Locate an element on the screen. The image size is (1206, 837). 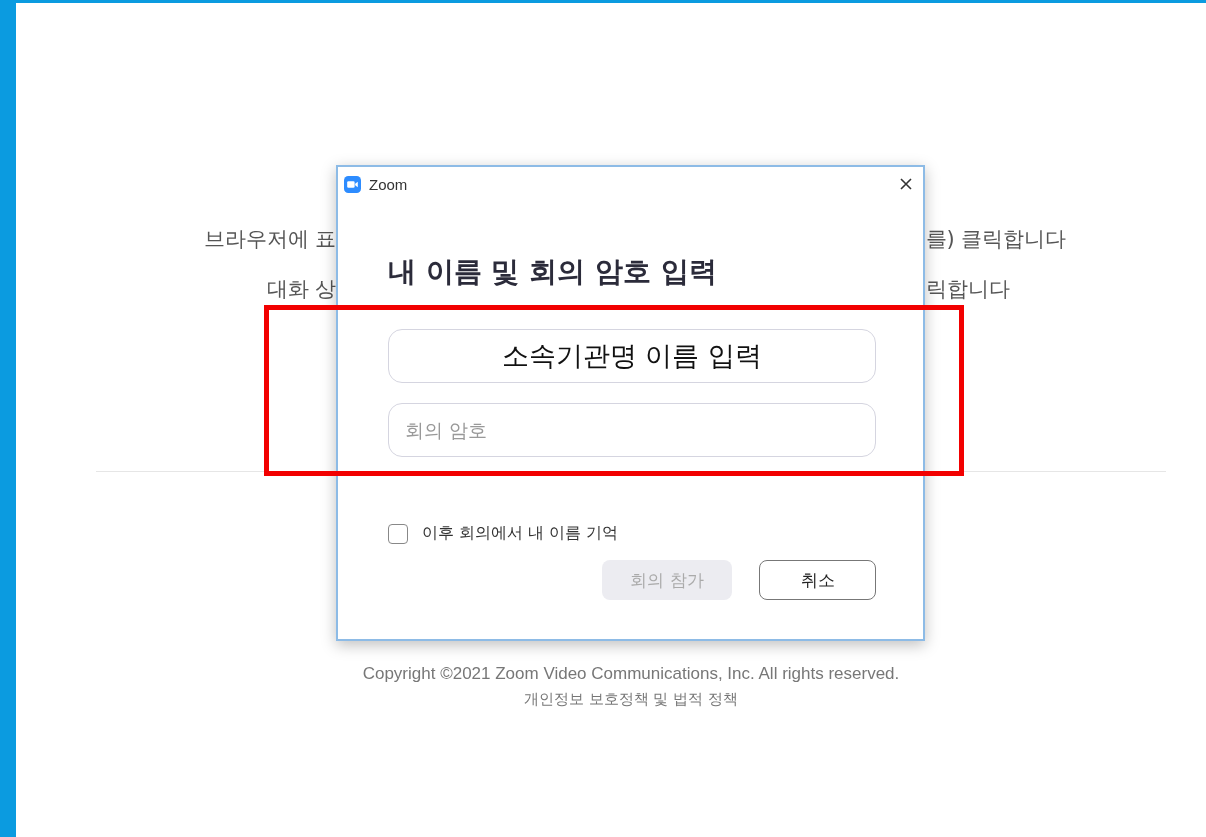
password-field: 회의 암호 is located at coordinates (632, 430).